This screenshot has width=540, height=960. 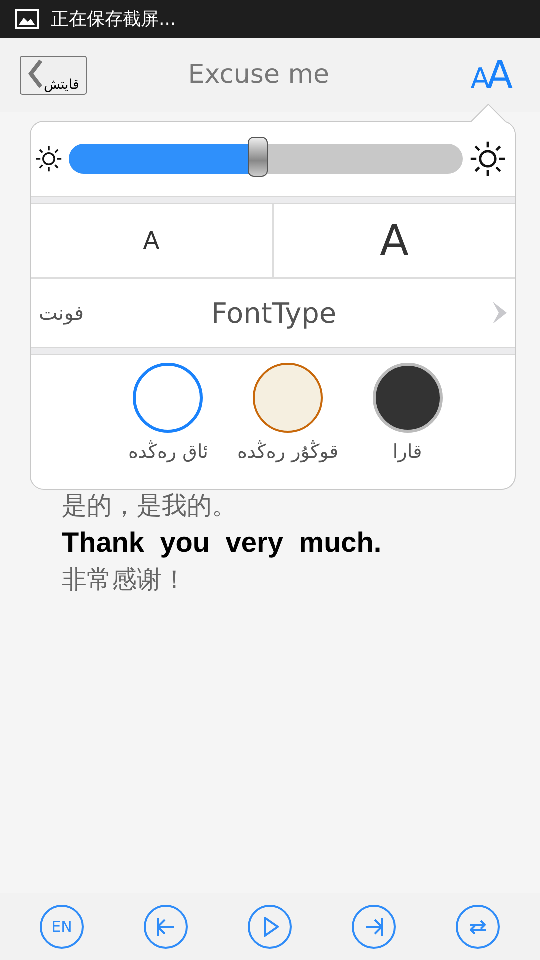 I want to click on font-type-value: FontType, so click(x=274, y=313).